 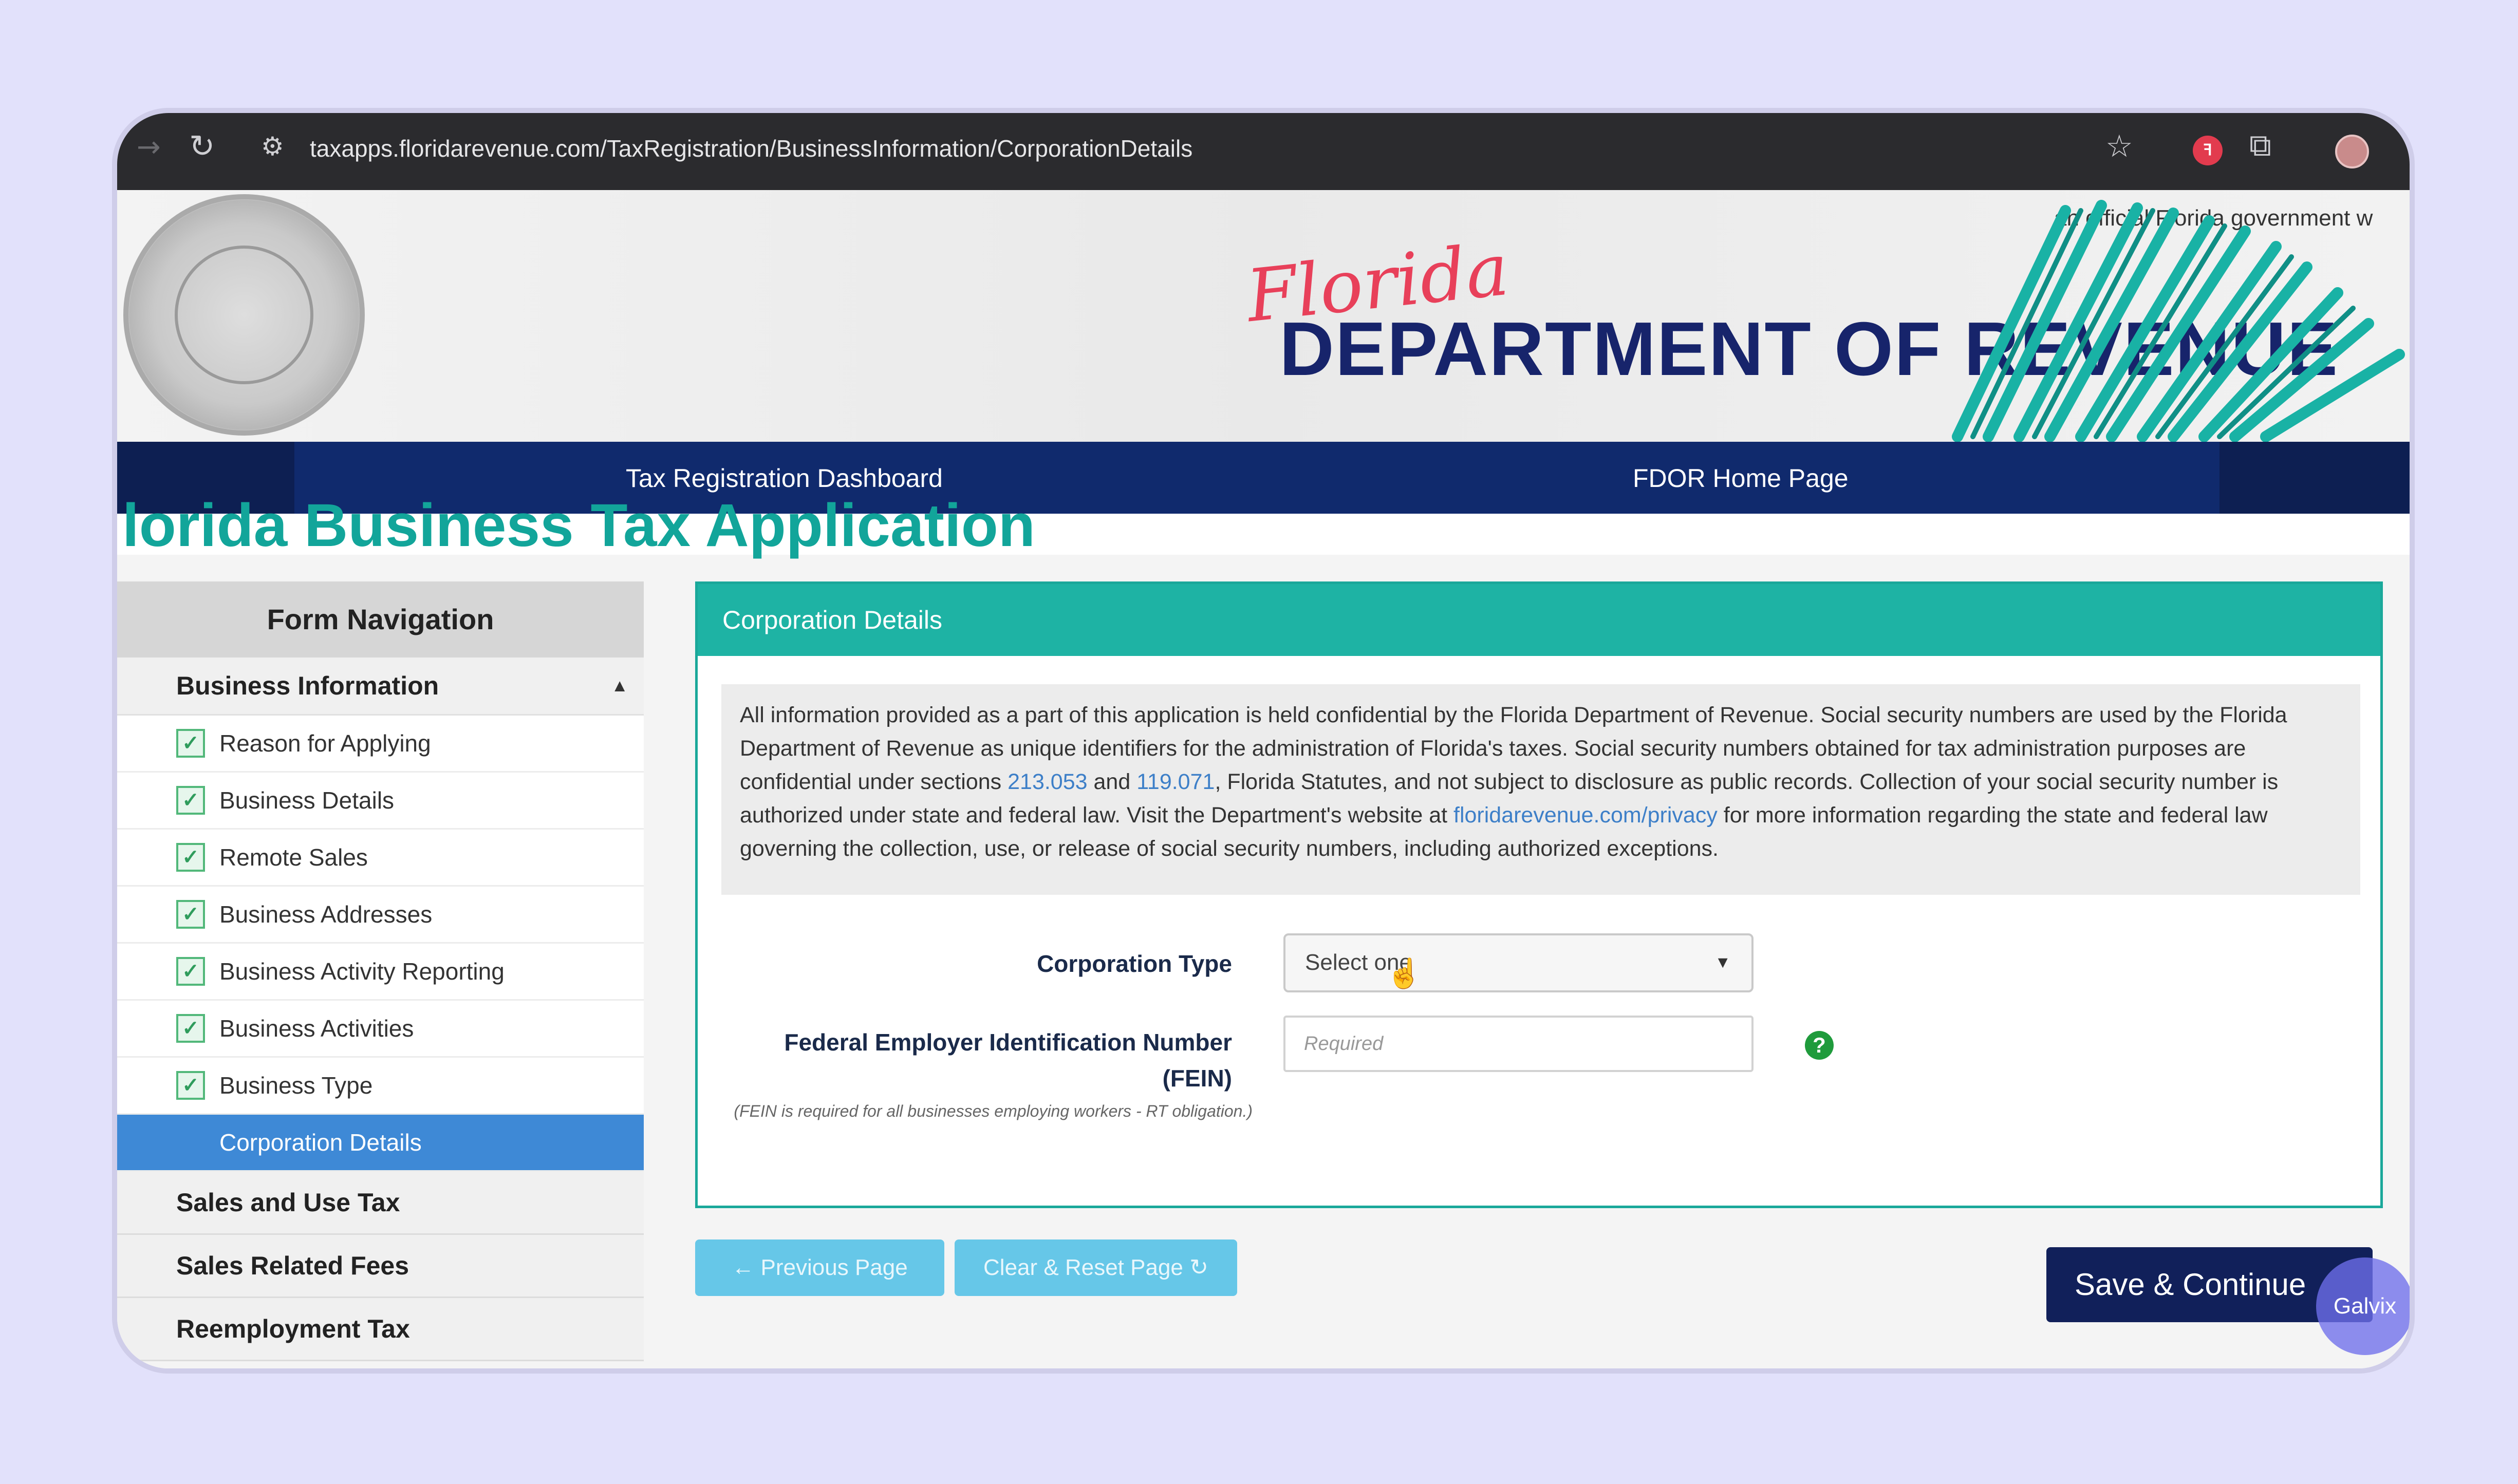 I want to click on corporation-type-select: Select one ▼, so click(x=1518, y=962).